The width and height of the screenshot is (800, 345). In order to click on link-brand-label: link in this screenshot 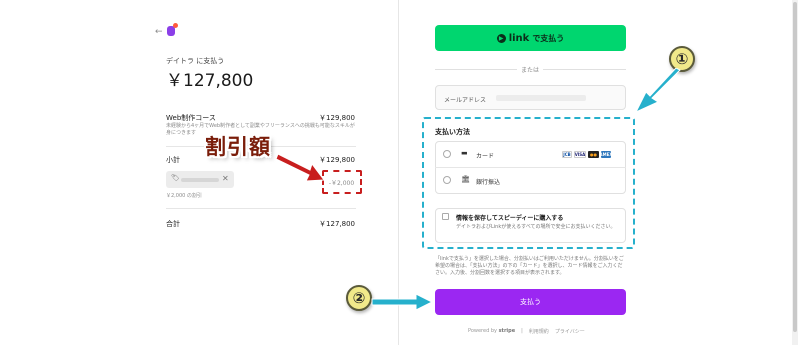, I will do `click(519, 38)`.